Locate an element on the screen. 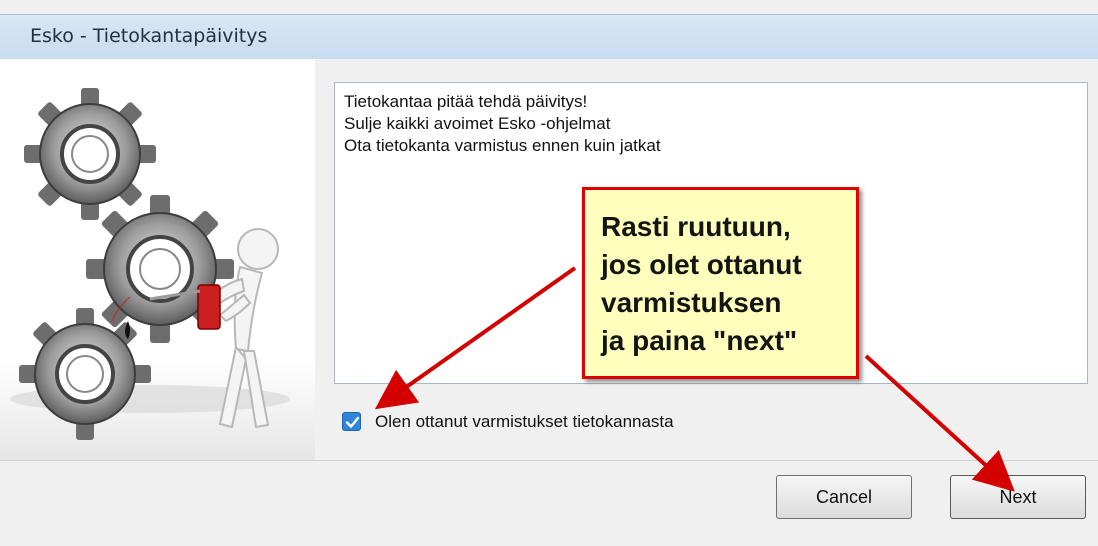 This screenshot has width=1098, height=546. title-bar: Esko - Tietokantapäivitys is located at coordinates (549, 37).